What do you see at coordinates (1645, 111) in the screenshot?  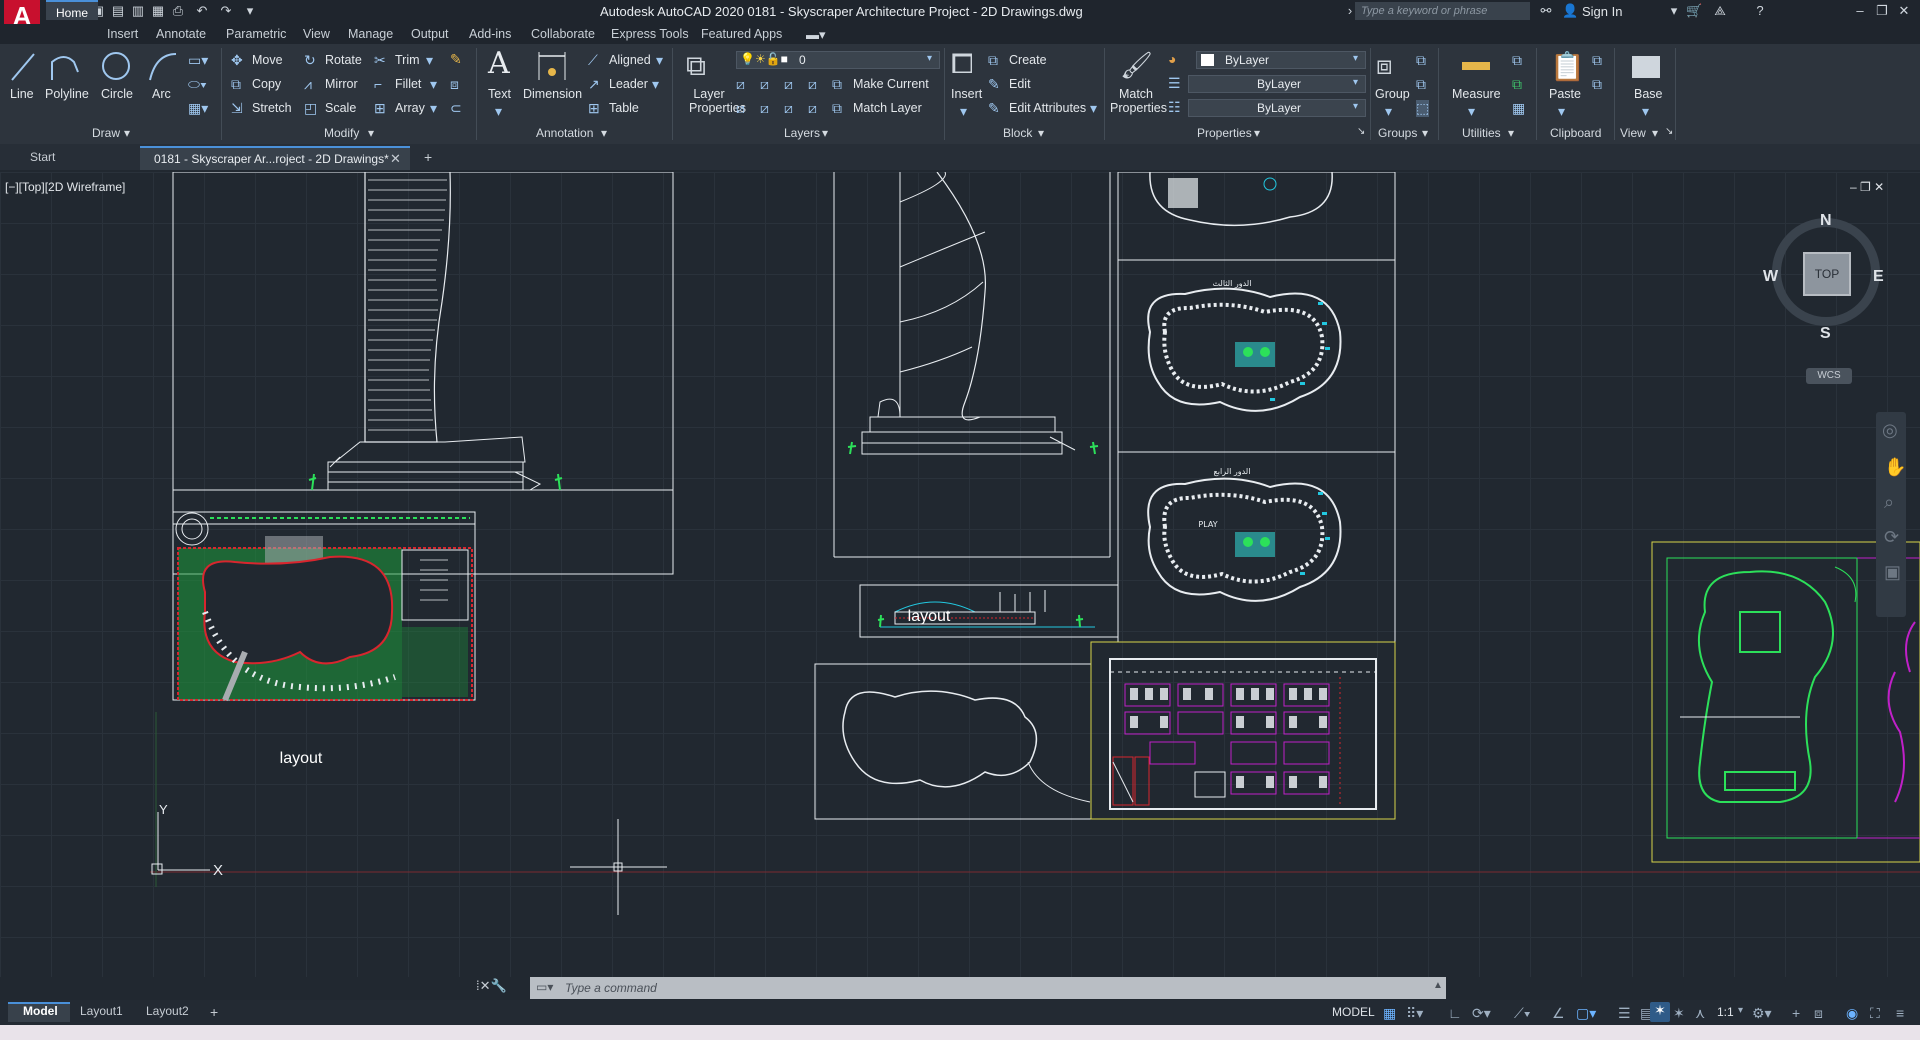 I see `base-dropdown-icon: ▾` at bounding box center [1645, 111].